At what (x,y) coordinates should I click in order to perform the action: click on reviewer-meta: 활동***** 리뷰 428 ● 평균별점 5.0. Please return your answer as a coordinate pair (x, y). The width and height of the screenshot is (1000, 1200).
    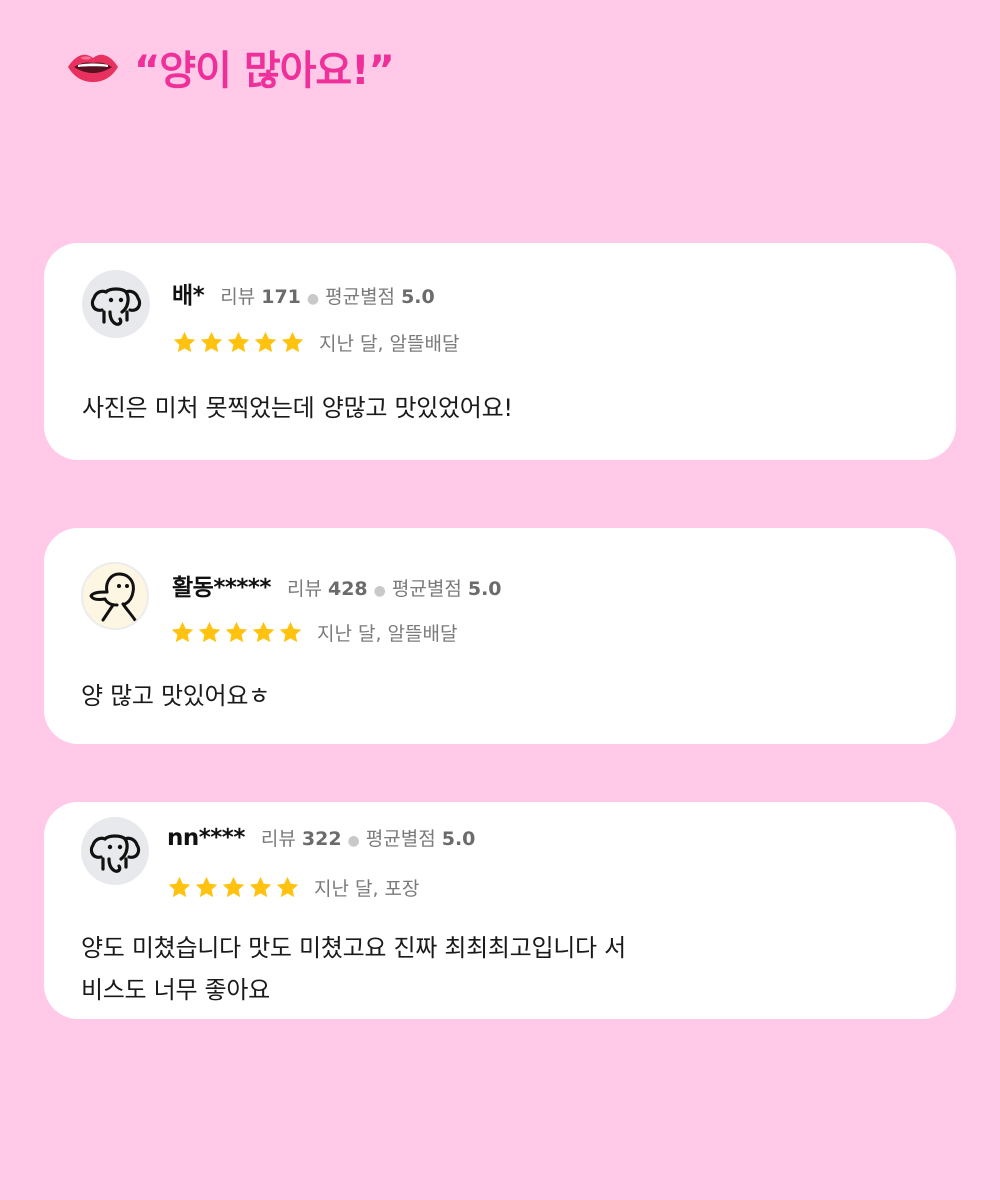
    Looking at the image, I should click on (337, 585).